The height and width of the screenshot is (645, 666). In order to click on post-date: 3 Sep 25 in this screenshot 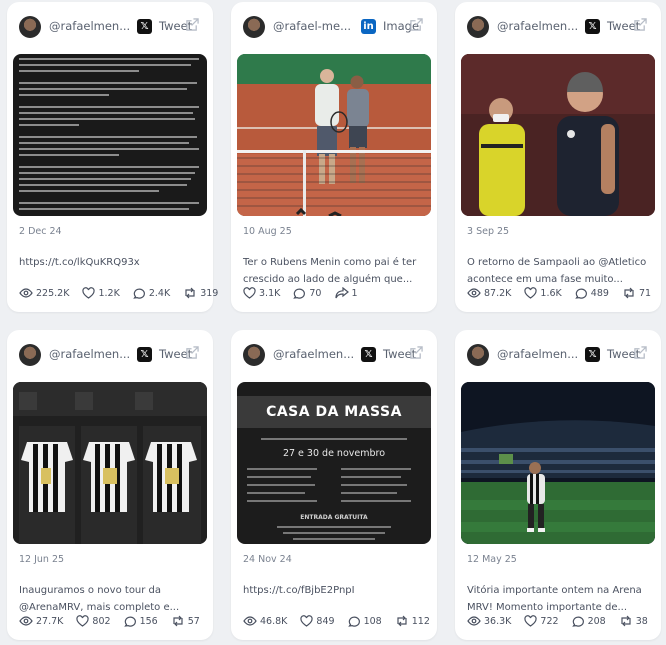, I will do `click(488, 231)`.